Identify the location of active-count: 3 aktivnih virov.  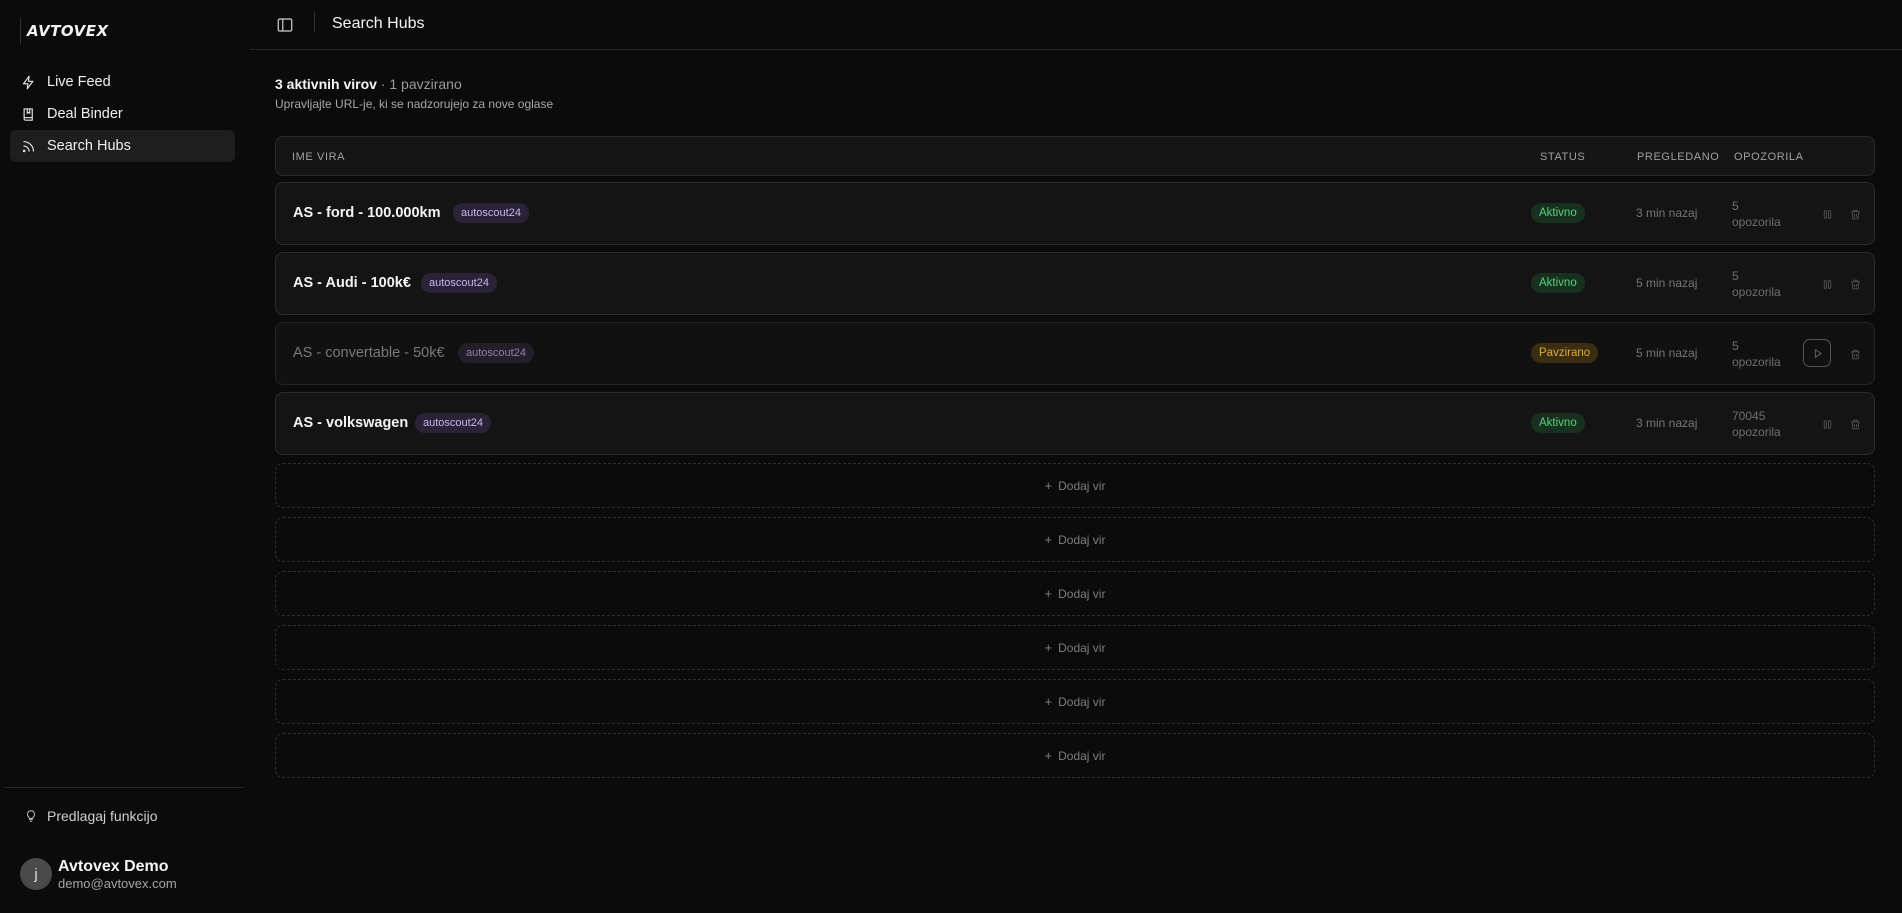
(326, 84).